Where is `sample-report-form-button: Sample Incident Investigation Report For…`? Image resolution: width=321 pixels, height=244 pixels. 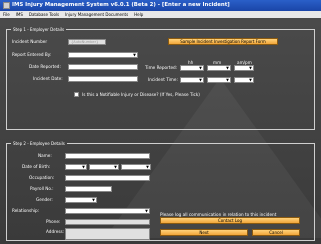 sample-report-form-button: Sample Incident Investigation Report For… is located at coordinates (223, 41).